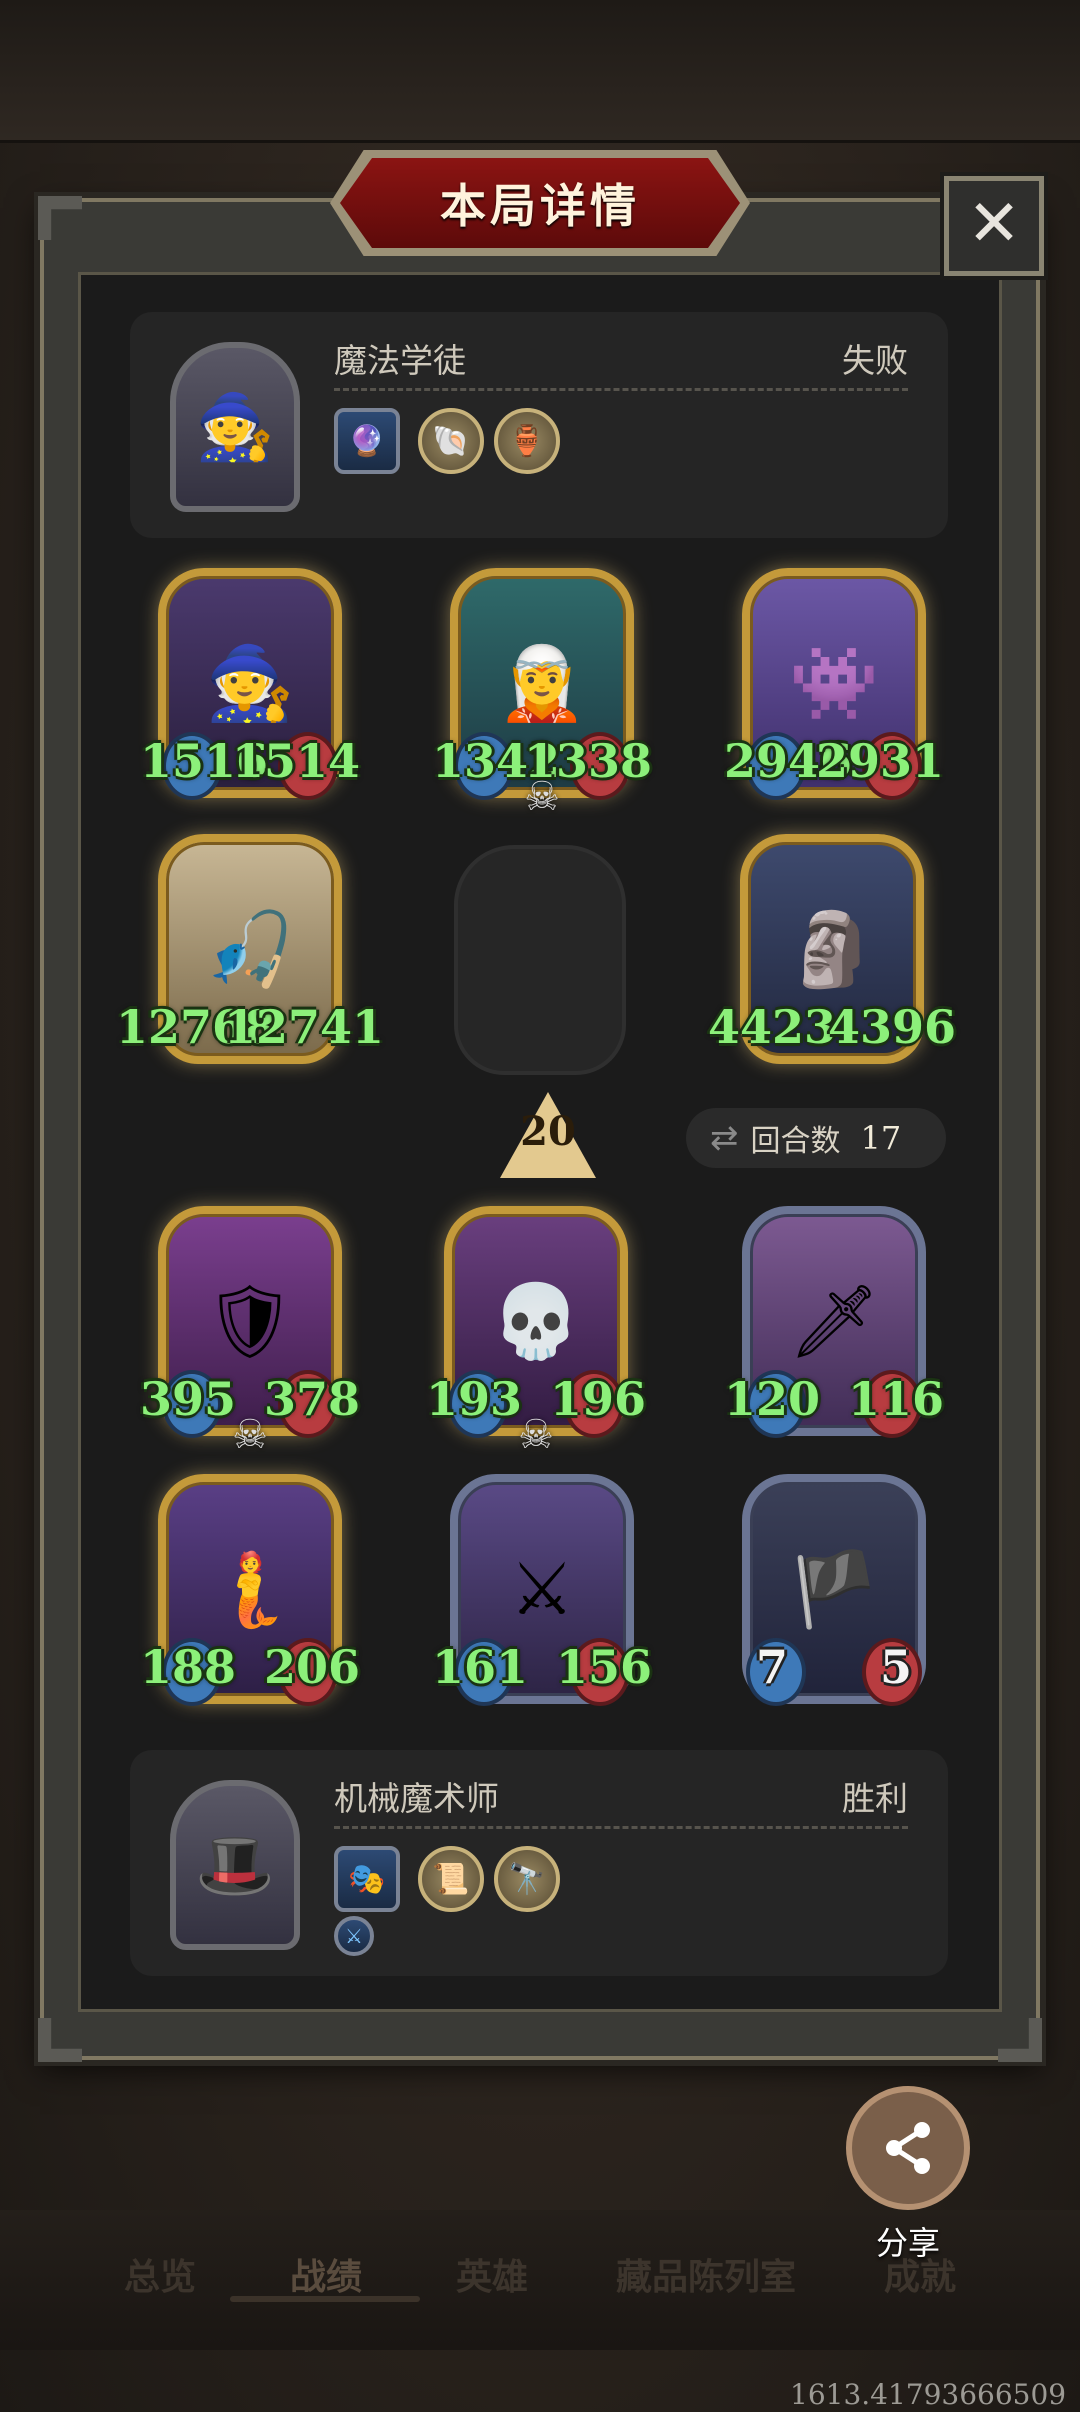  What do you see at coordinates (527, 1879) in the screenshot?
I see `player-trinket-icon: 🔭` at bounding box center [527, 1879].